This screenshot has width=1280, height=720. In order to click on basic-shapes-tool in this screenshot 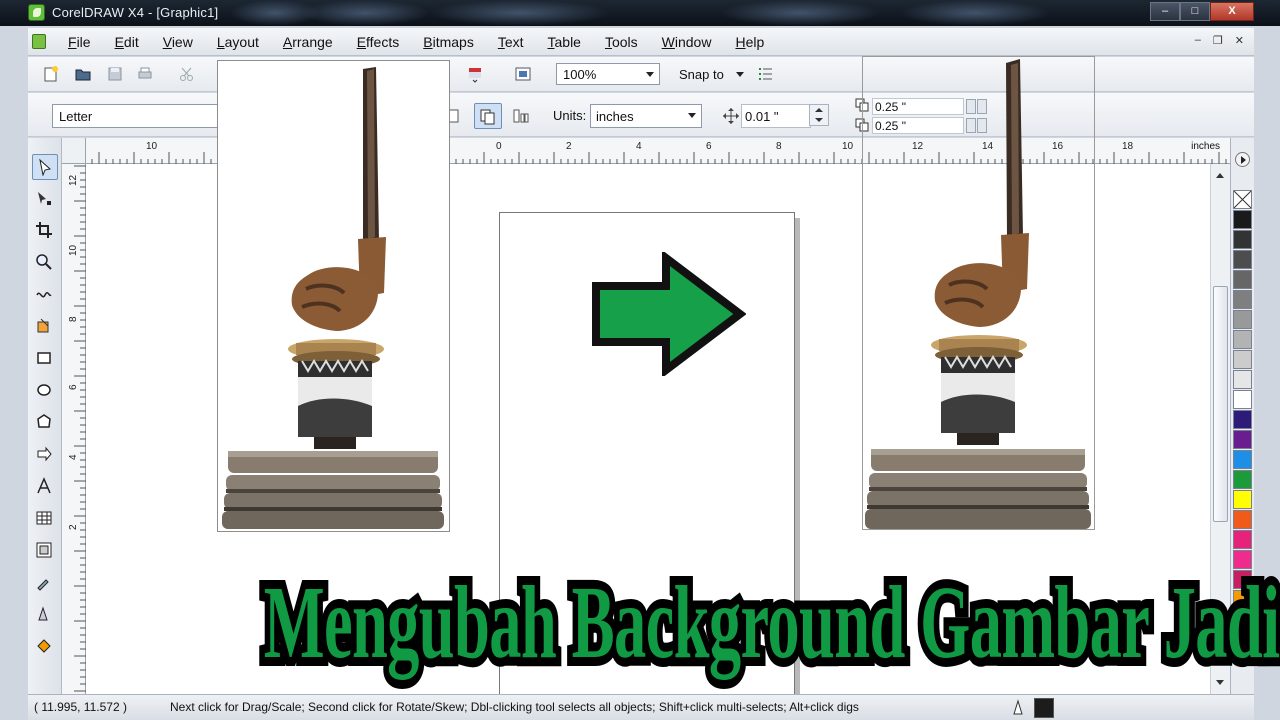, I will do `click(45, 455)`.